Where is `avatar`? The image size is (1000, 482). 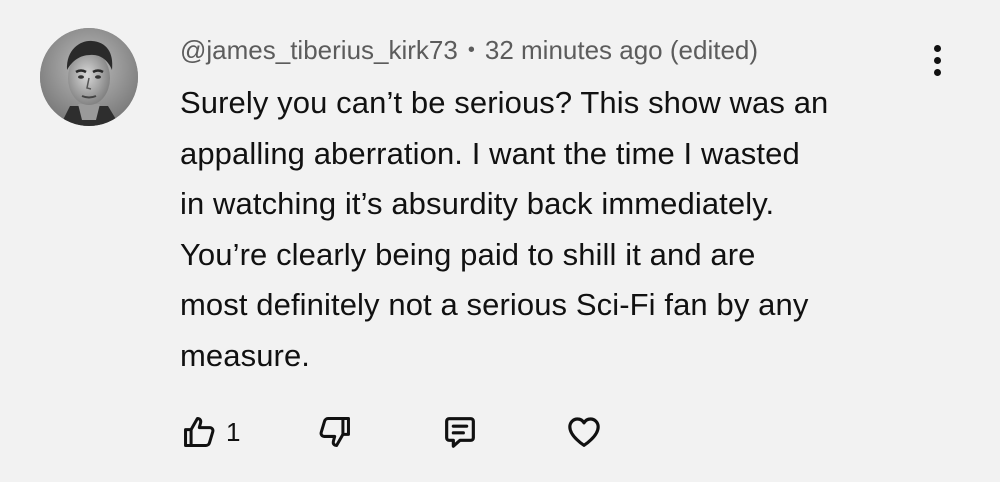
avatar is located at coordinates (89, 77).